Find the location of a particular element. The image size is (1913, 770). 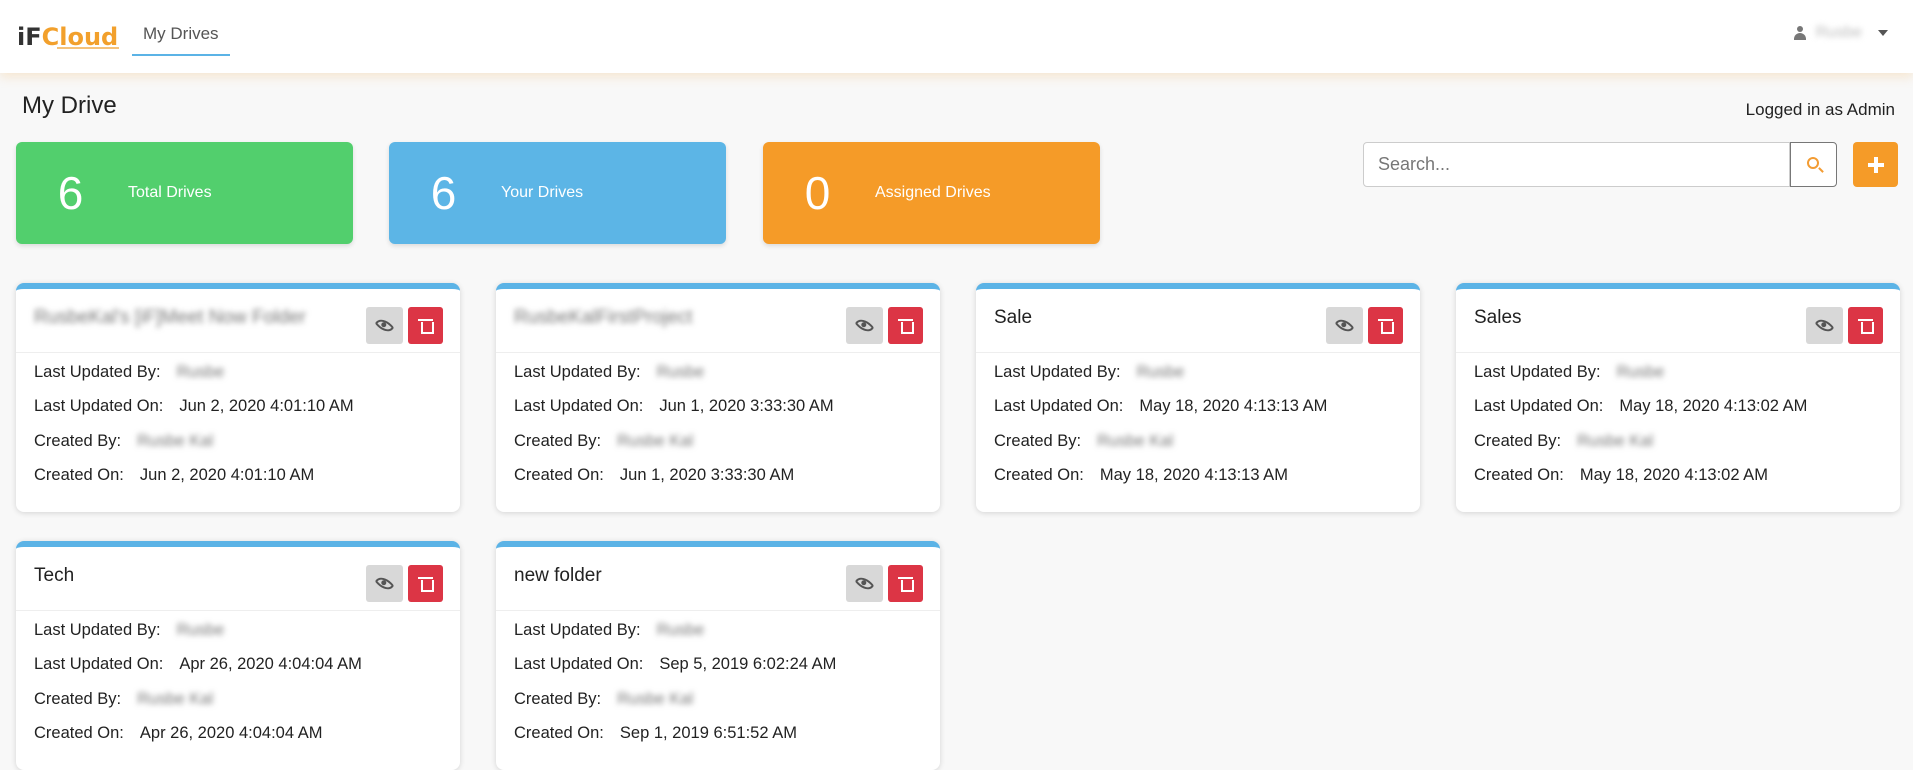

search-icon is located at coordinates (1813, 163).